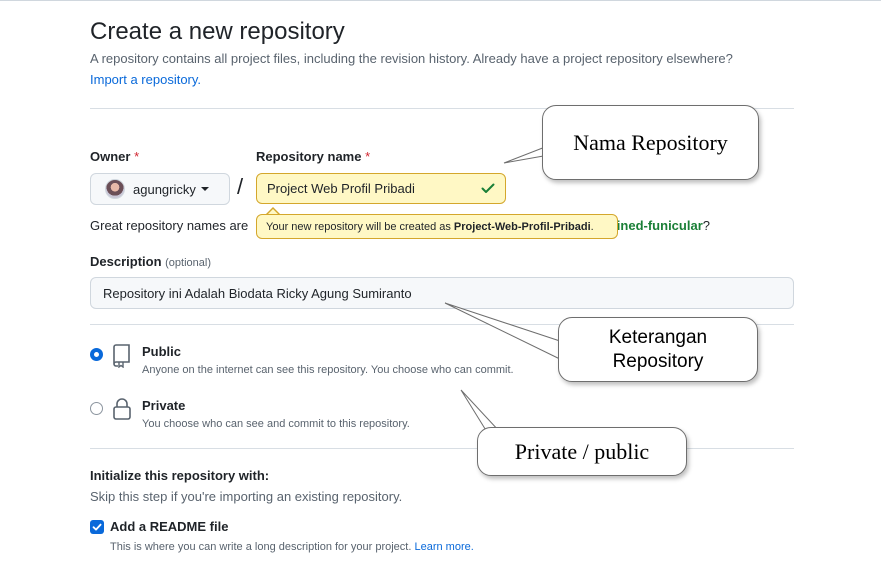 The width and height of the screenshot is (881, 566). I want to click on callout-visibility: Private / public, so click(582, 451).